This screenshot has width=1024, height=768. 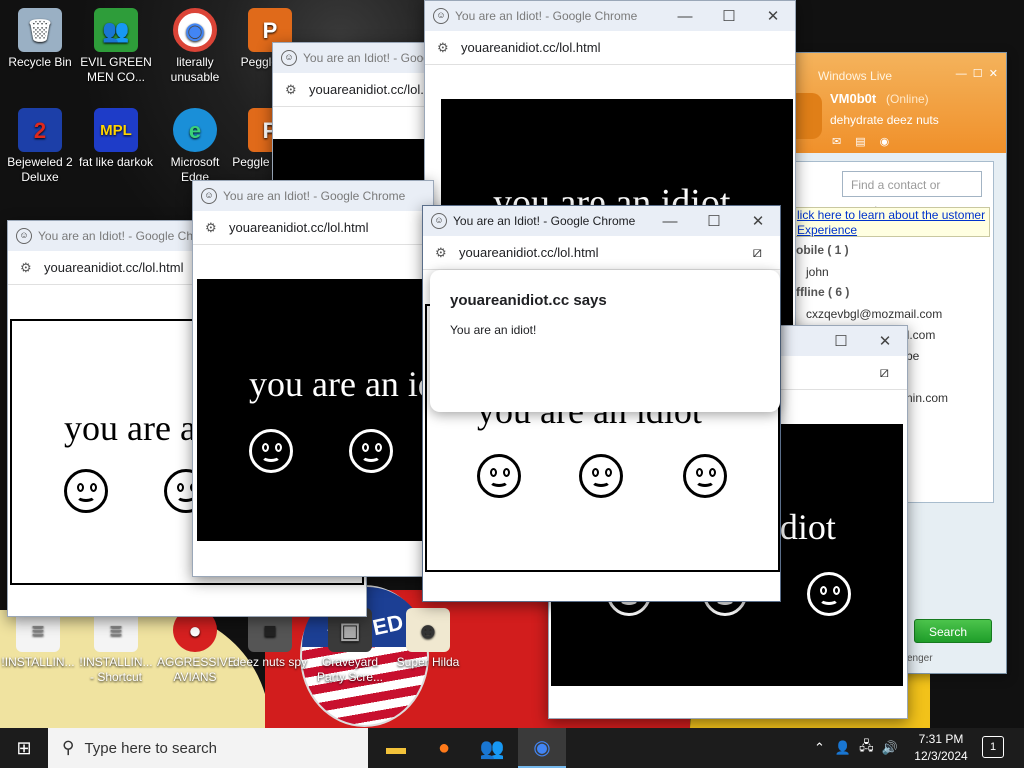 I want to click on desktop-icon-aggressive-avians: ● AGGRESSIVE AVIANS, so click(x=196, y=646).